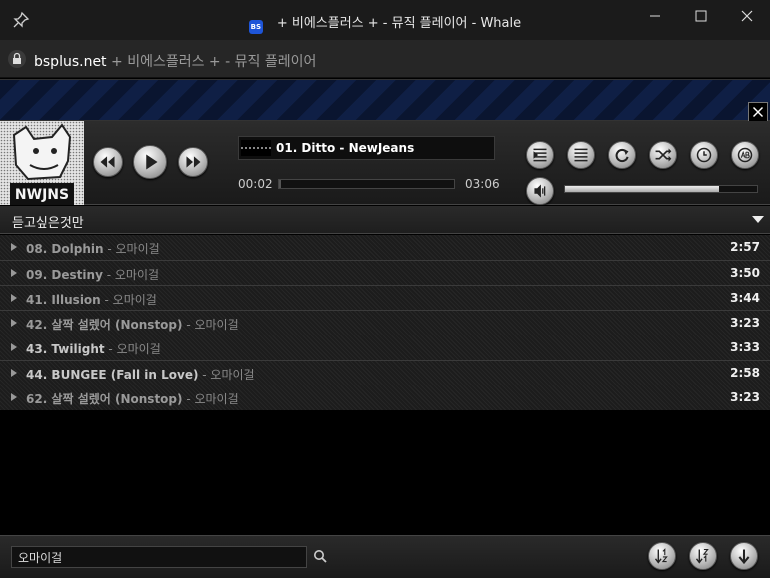 The image size is (770, 578). I want to click on ad-banner, so click(385, 100).